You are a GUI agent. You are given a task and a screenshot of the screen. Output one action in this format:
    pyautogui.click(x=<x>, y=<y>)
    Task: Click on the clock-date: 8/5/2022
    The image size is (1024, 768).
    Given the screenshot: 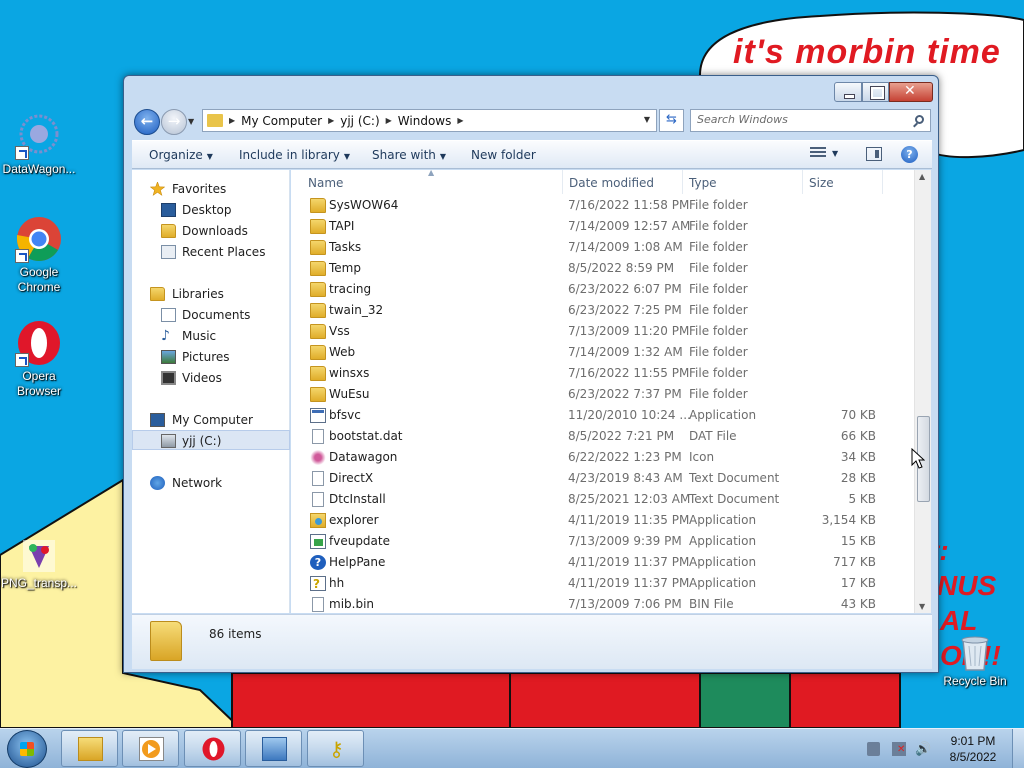 What is the action you would take?
    pyautogui.click(x=973, y=757)
    